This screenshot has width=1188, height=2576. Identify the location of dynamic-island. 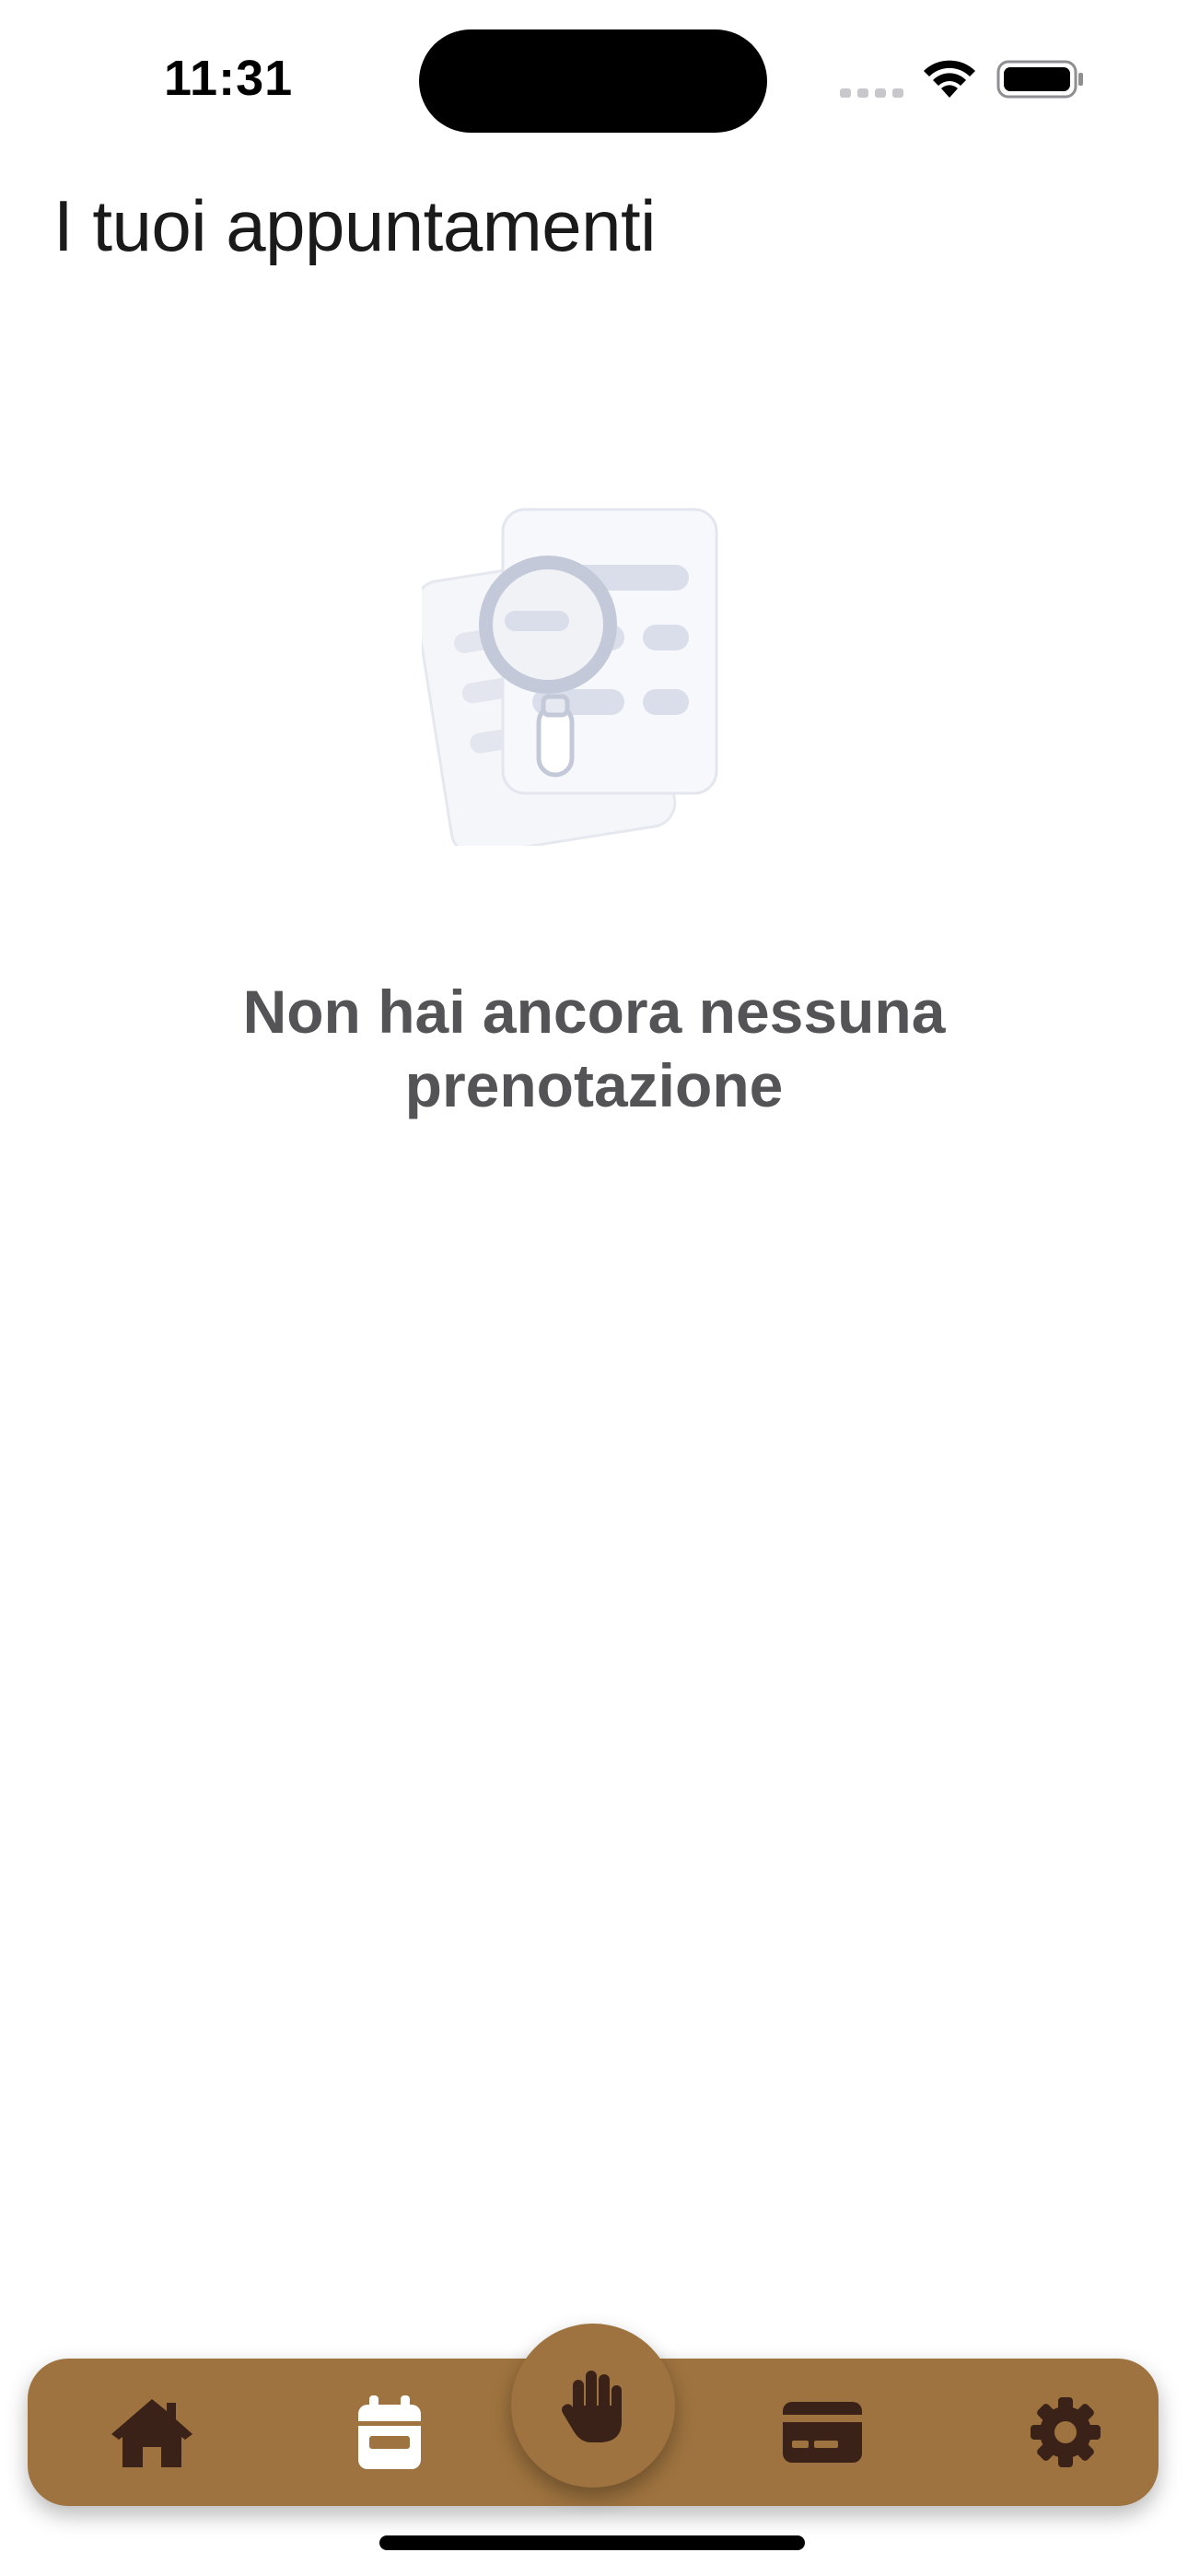
(593, 81).